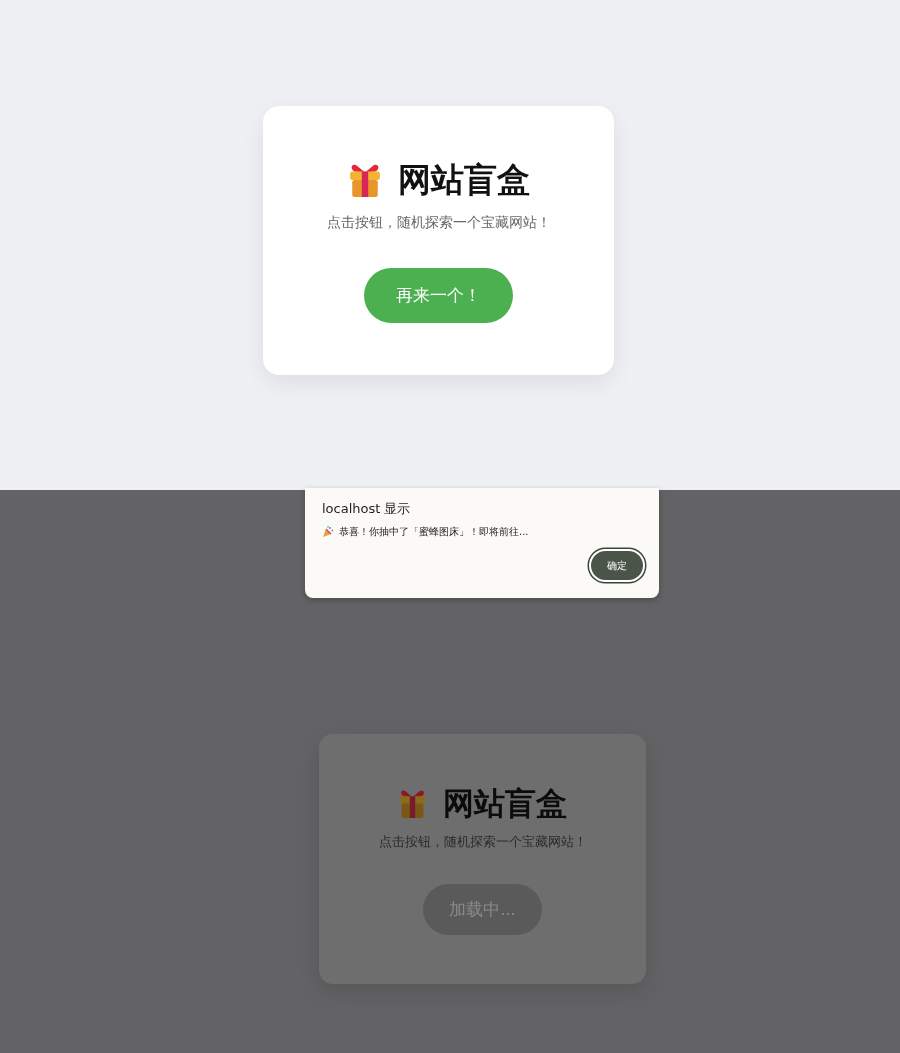 This screenshot has height=1053, width=900. What do you see at coordinates (438, 296) in the screenshot?
I see `draw-button: 再来一个！` at bounding box center [438, 296].